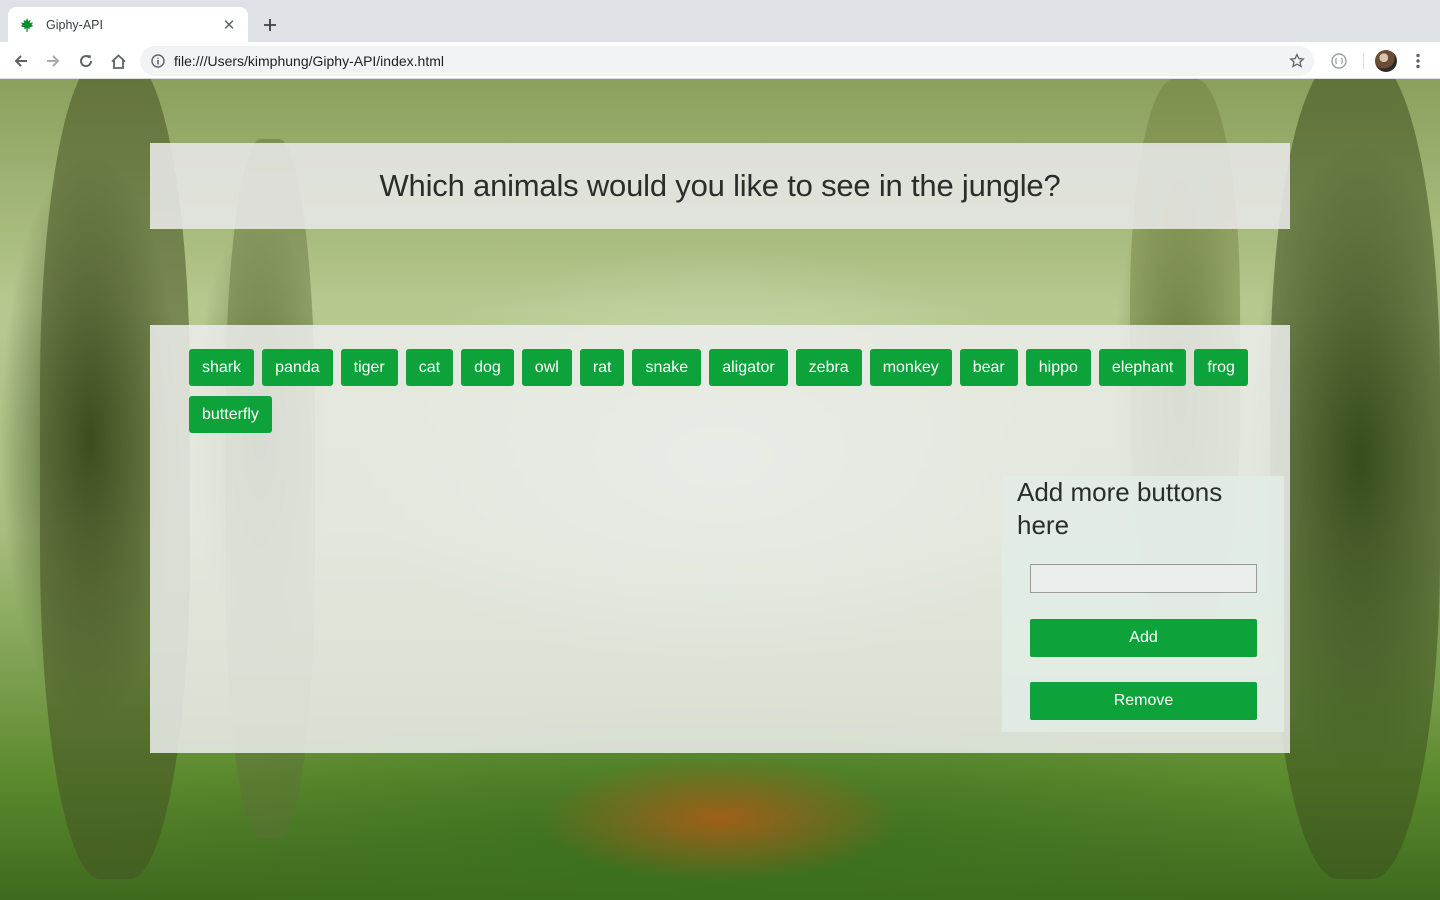 This screenshot has width=1440, height=900. What do you see at coordinates (1297, 61) in the screenshot?
I see `bookmark-star-icon` at bounding box center [1297, 61].